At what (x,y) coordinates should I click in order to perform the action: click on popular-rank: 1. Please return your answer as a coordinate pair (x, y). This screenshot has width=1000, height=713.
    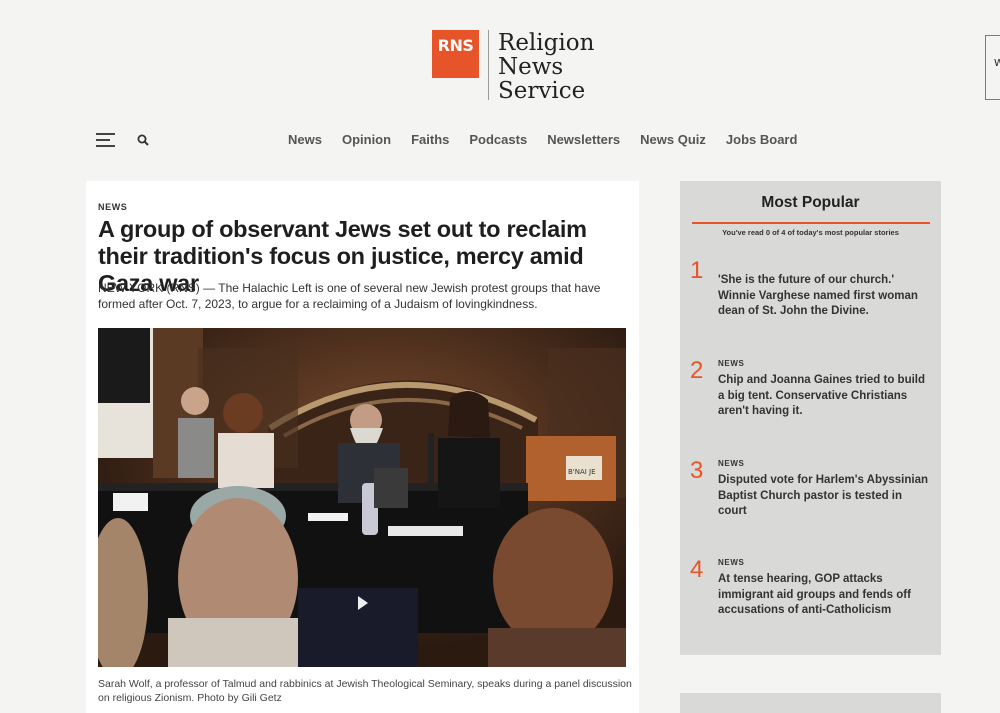
    Looking at the image, I should click on (697, 270).